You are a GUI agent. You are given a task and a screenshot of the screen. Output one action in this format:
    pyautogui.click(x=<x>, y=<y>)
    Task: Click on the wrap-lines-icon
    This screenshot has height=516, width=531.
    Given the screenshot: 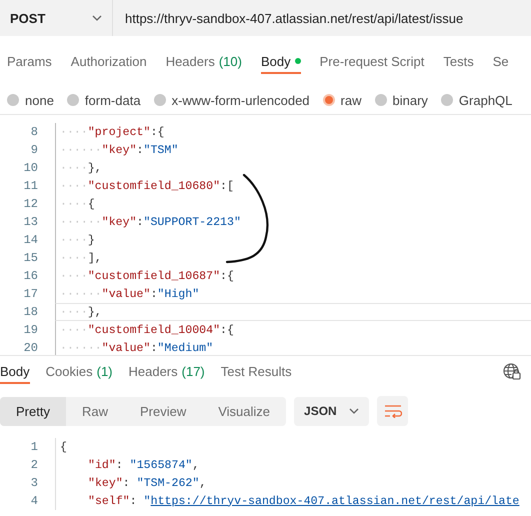 What is the action you would take?
    pyautogui.click(x=393, y=411)
    